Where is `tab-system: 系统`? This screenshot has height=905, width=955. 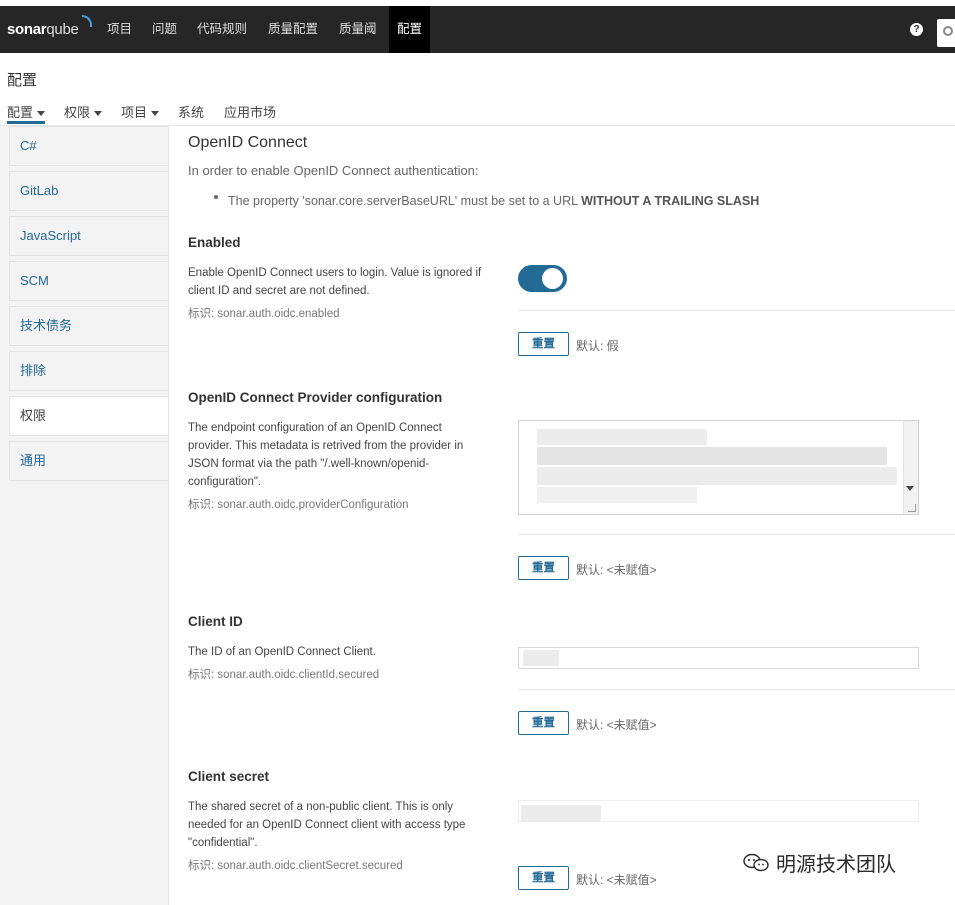
tab-system: 系统 is located at coordinates (191, 111).